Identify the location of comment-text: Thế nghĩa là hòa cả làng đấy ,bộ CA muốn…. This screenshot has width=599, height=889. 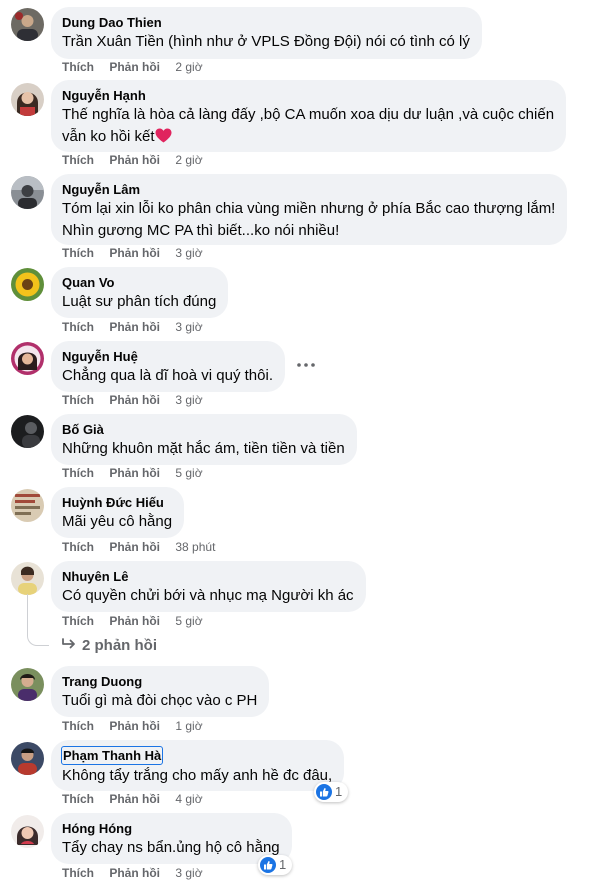
(308, 114).